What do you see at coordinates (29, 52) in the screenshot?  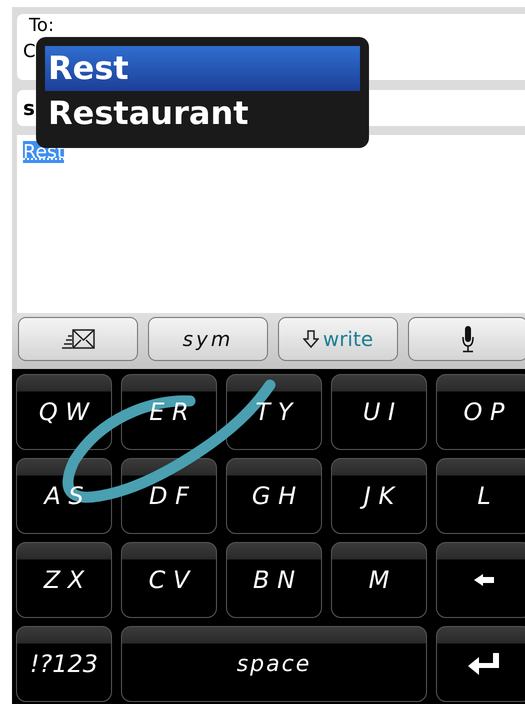 I see `cc-label: C` at bounding box center [29, 52].